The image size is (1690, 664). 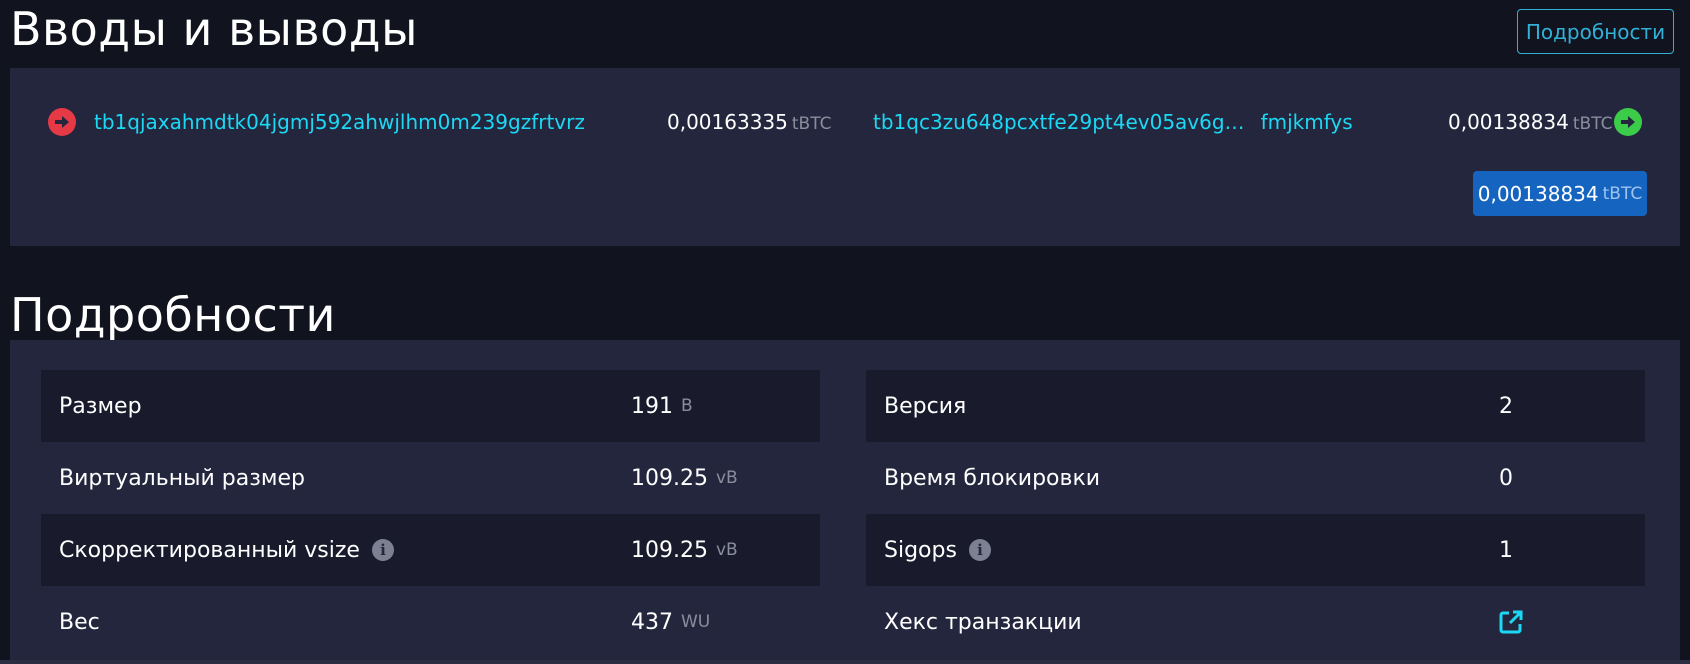 I want to click on adjusted-vsize-unit: vB, so click(x=726, y=550).